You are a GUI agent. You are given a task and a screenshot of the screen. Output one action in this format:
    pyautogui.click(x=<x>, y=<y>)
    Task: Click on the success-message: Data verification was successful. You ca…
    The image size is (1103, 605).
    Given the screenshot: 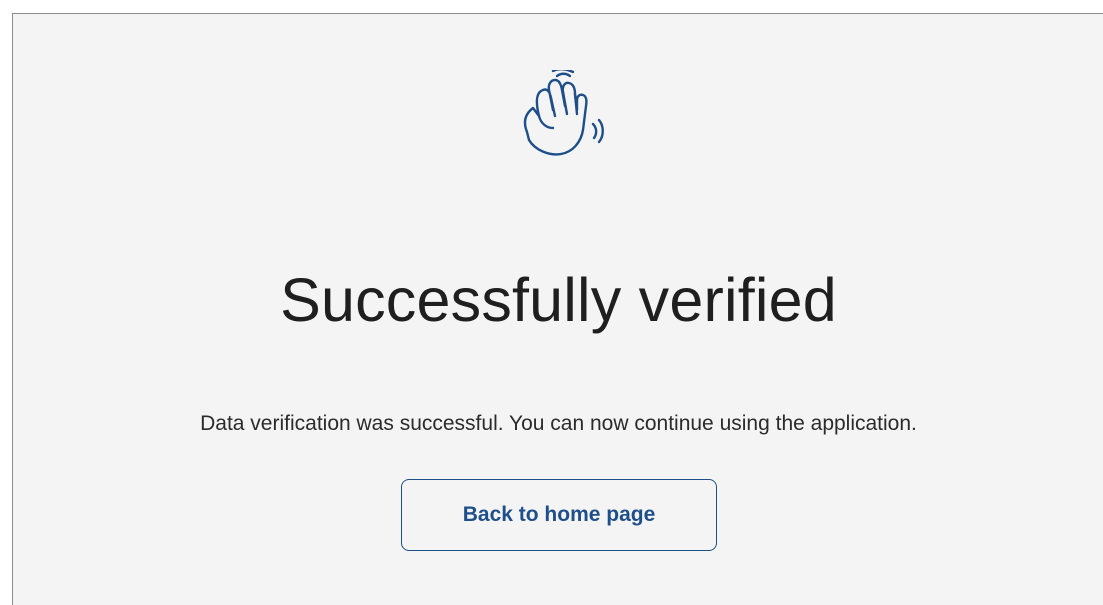 What is the action you would take?
    pyautogui.click(x=558, y=423)
    